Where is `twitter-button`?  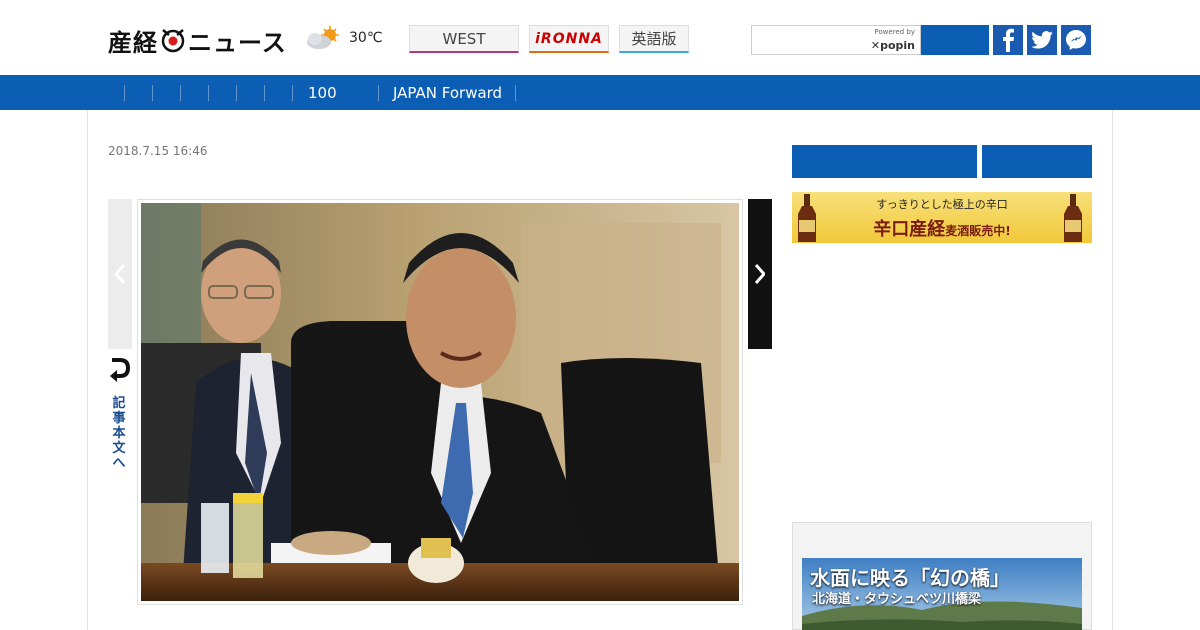
twitter-button is located at coordinates (1042, 40).